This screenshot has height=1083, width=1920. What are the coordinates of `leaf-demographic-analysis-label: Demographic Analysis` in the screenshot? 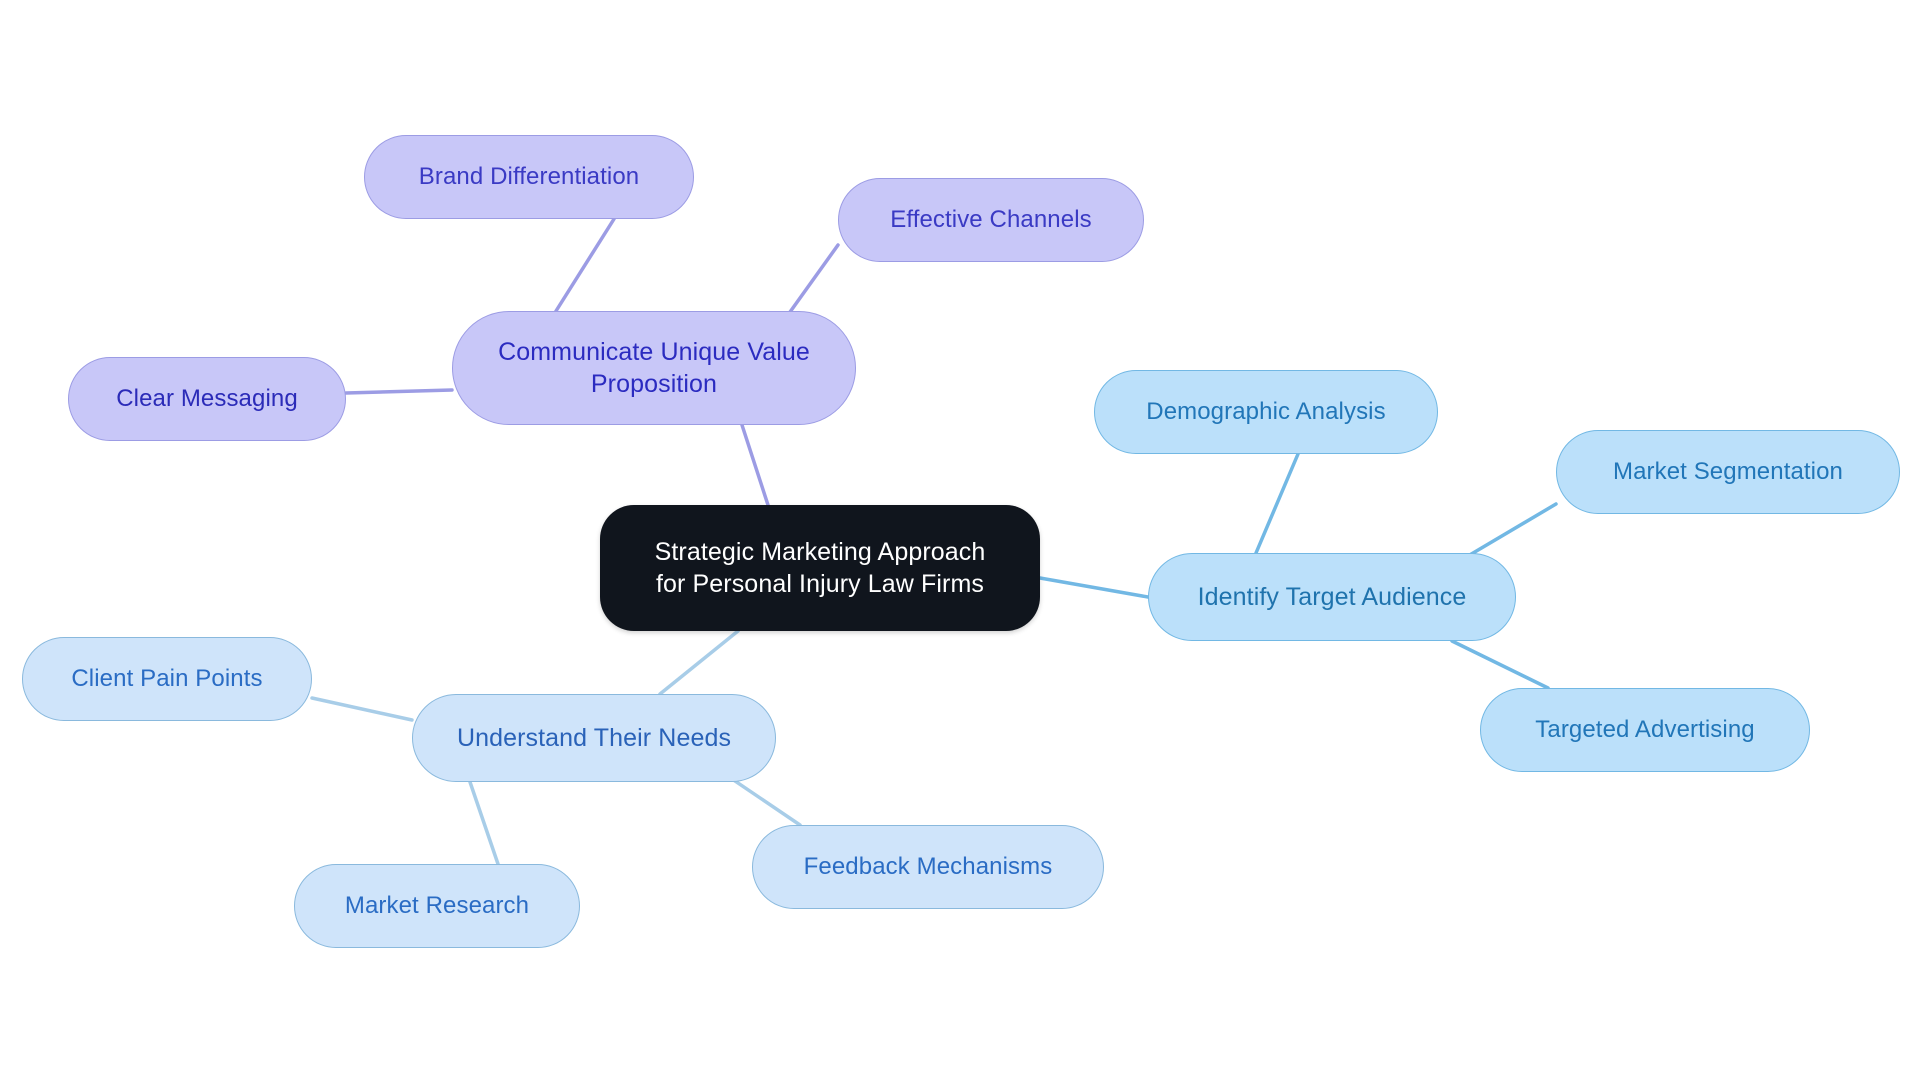 It's located at (1266, 411).